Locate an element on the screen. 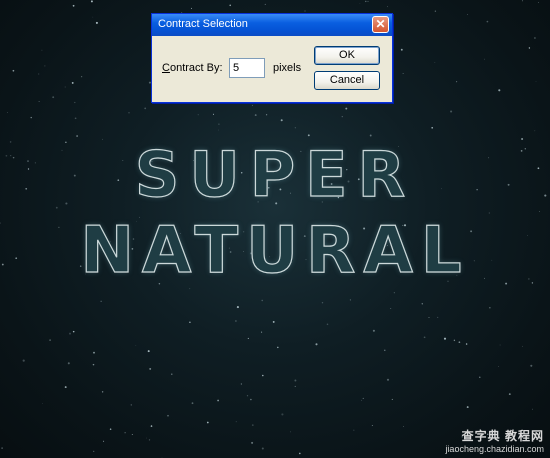 This screenshot has width=550, height=458. site-watermark: 查字典 教程网 jiaocheng.chazidian.com is located at coordinates (494, 440).